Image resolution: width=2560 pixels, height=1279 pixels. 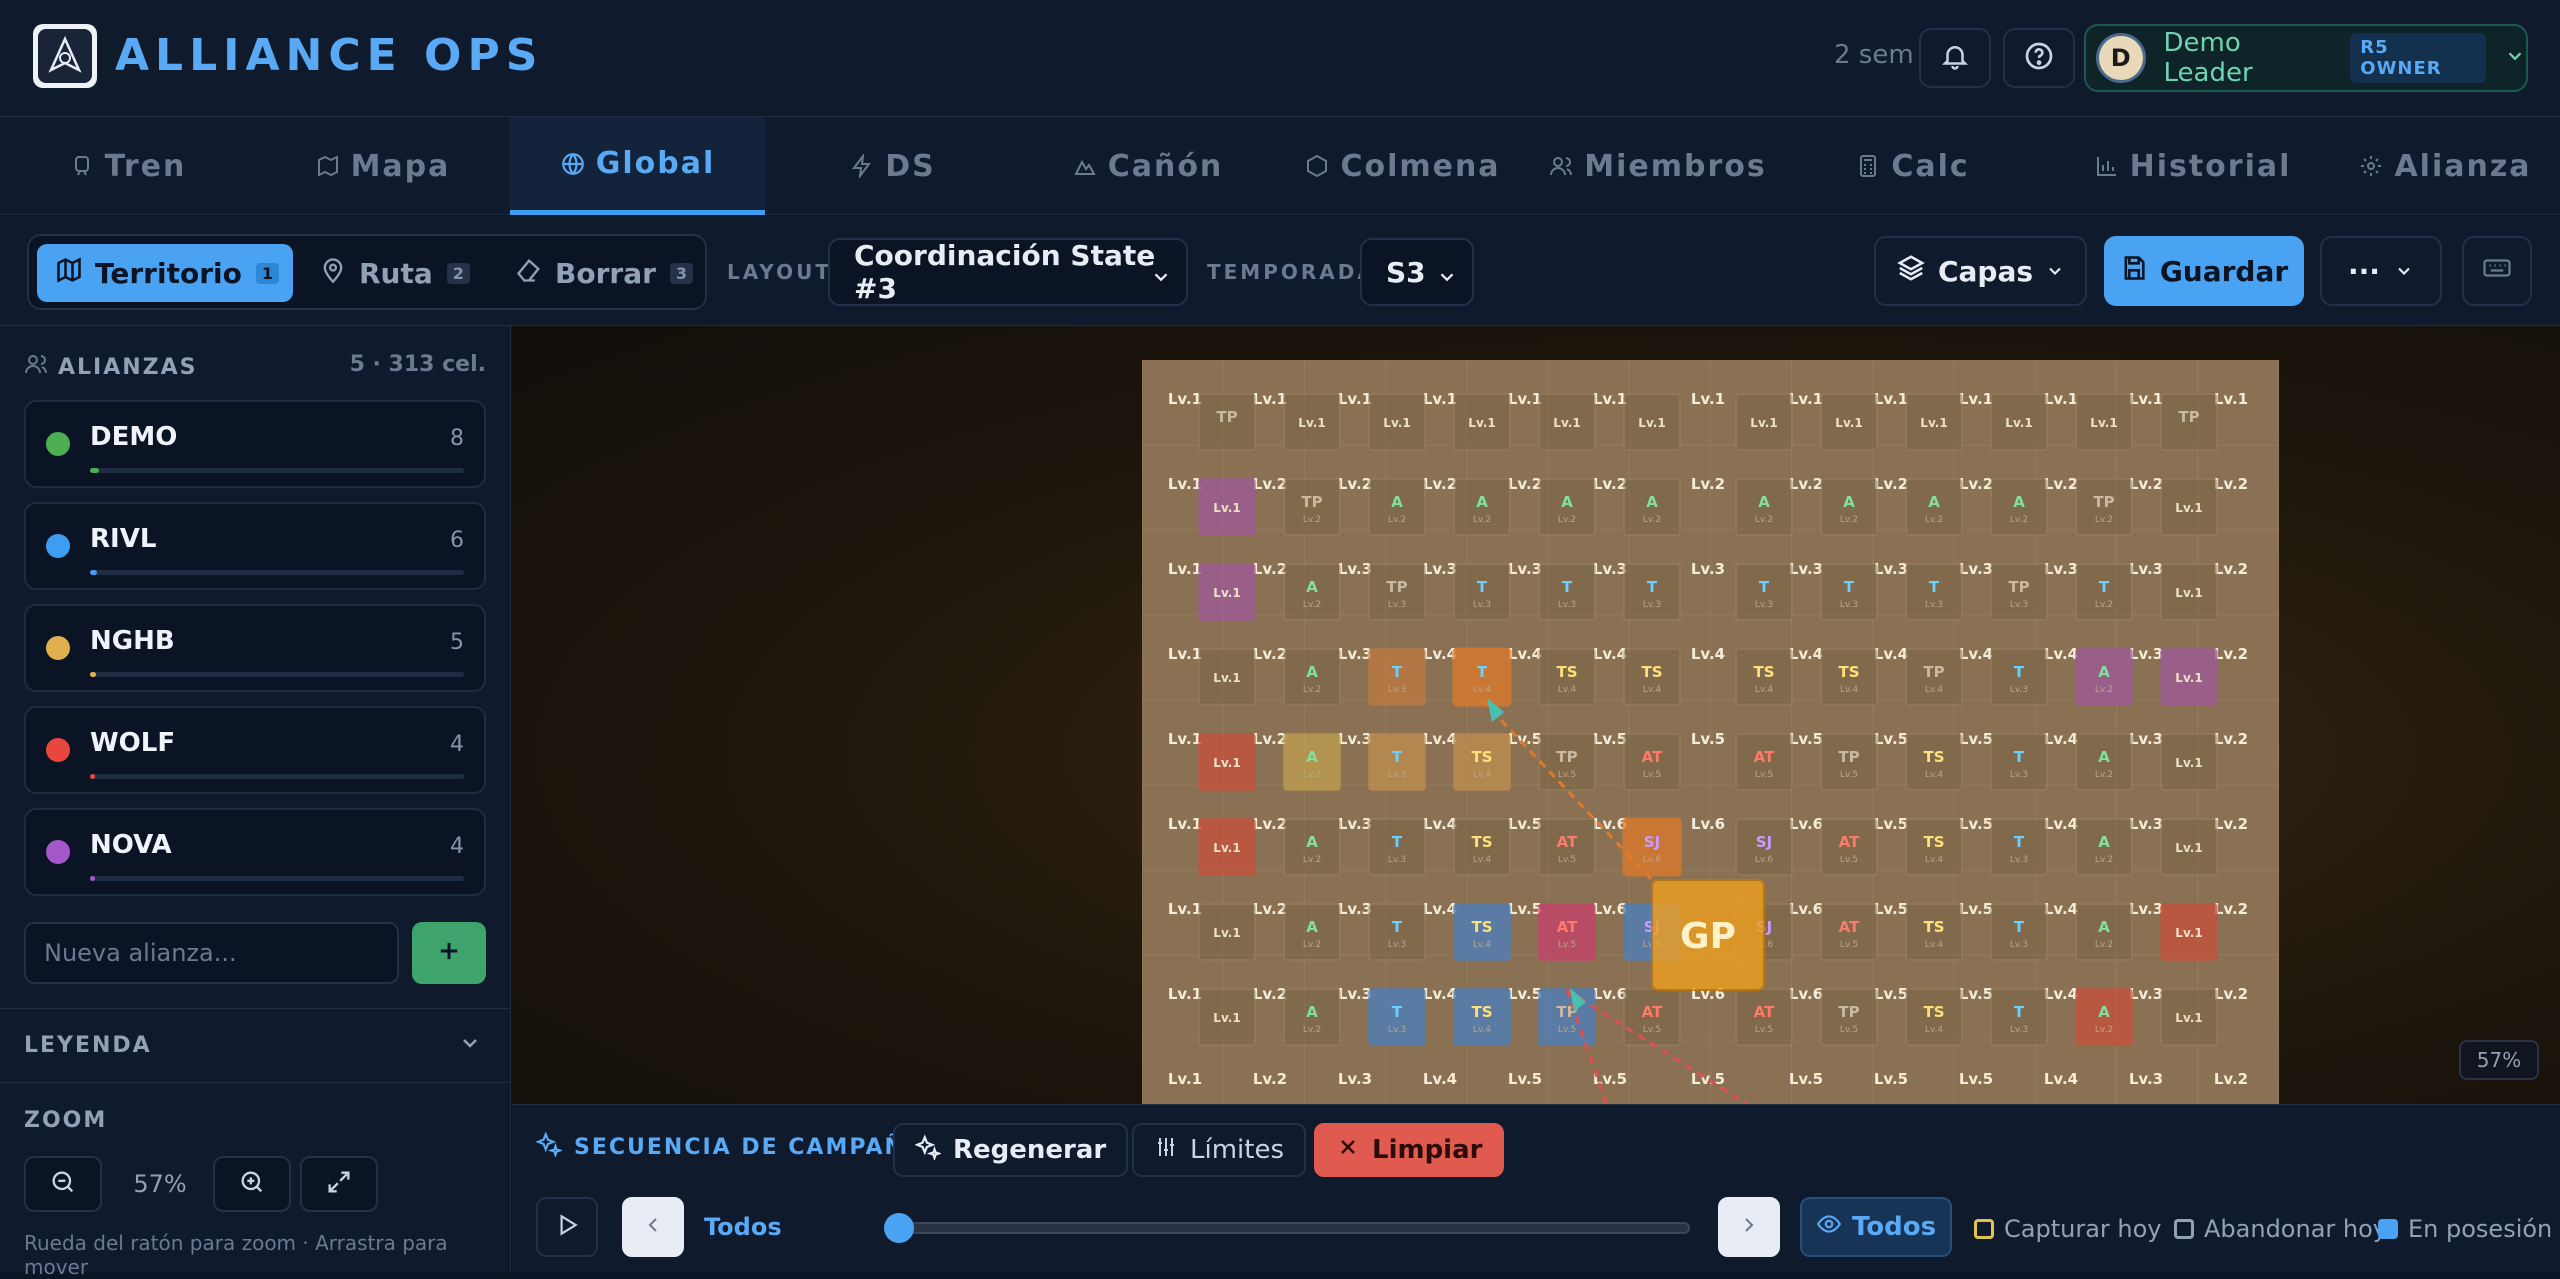 I want to click on add-alliance-button, so click(x=449, y=953).